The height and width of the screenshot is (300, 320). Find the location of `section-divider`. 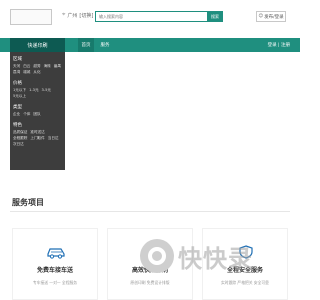

section-divider is located at coordinates (150, 211).